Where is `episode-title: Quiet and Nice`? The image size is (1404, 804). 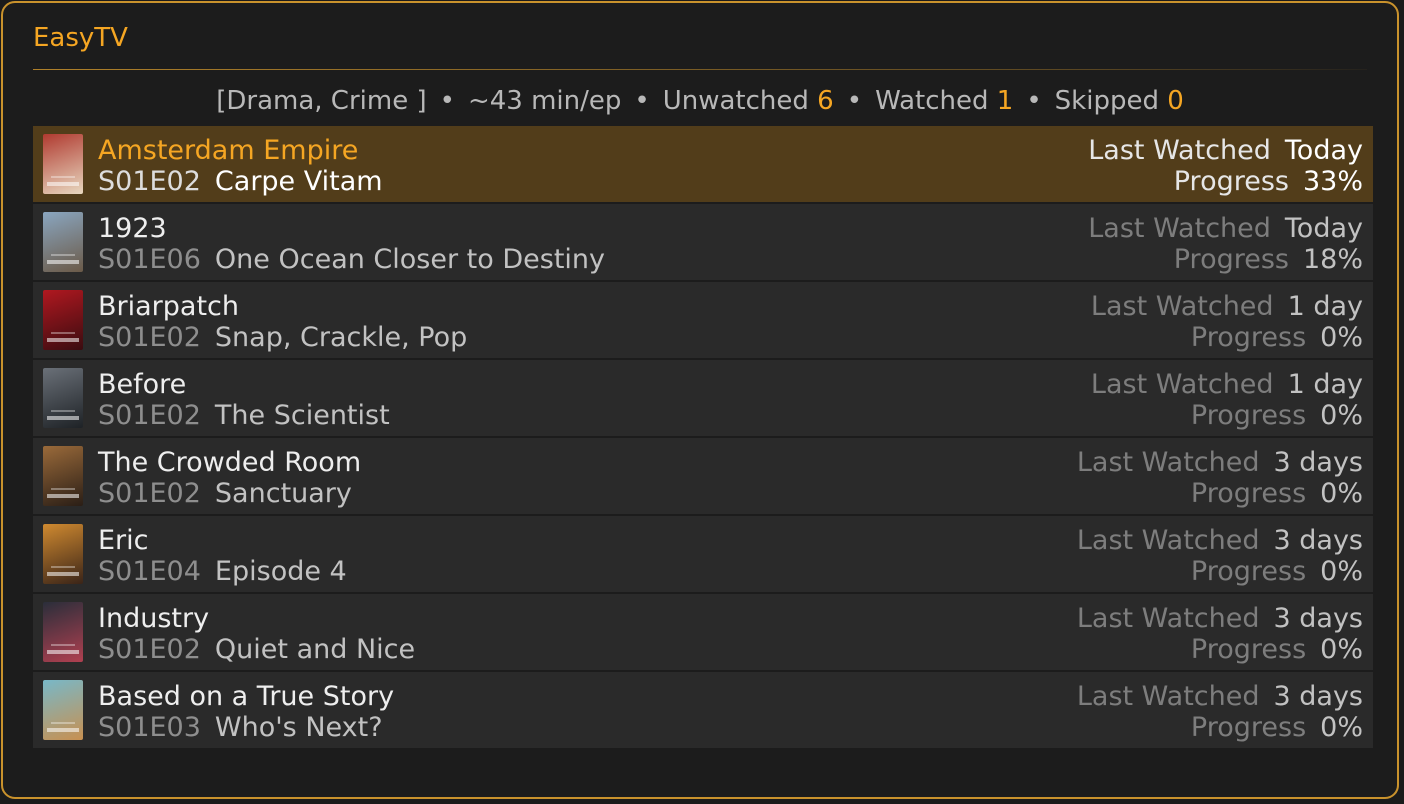 episode-title: Quiet and Nice is located at coordinates (315, 649).